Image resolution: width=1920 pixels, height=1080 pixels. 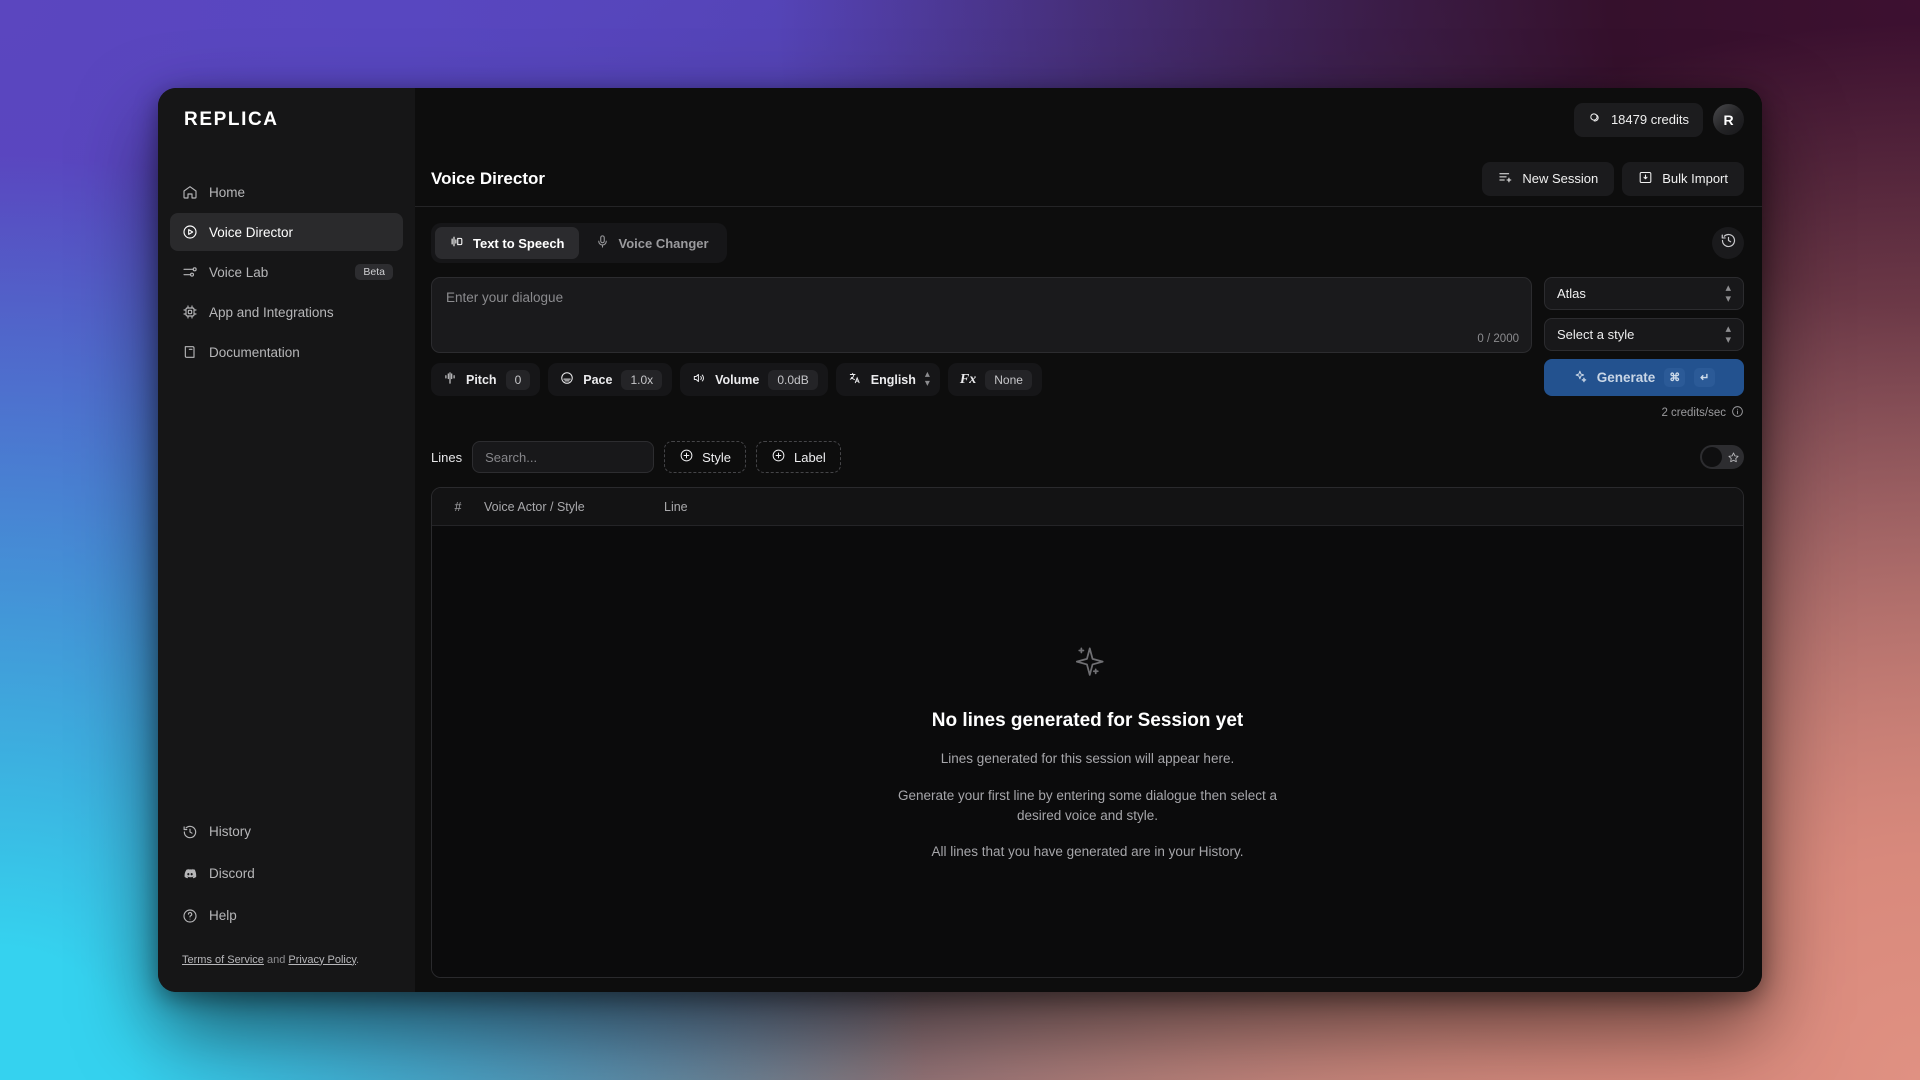 What do you see at coordinates (374, 272) in the screenshot?
I see `beta-badge: Beta` at bounding box center [374, 272].